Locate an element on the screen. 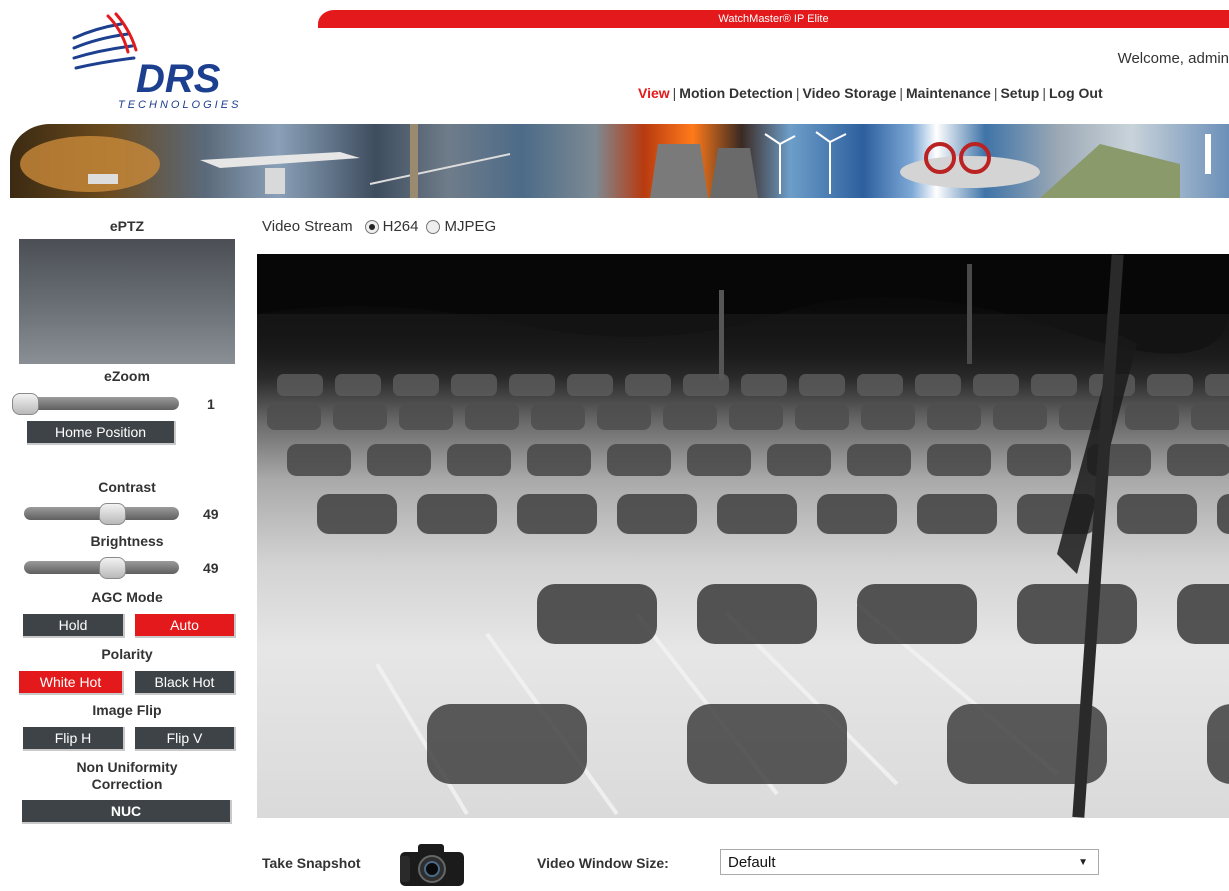 The image size is (1229, 891). eptz-label: ePTZ is located at coordinates (127, 226).